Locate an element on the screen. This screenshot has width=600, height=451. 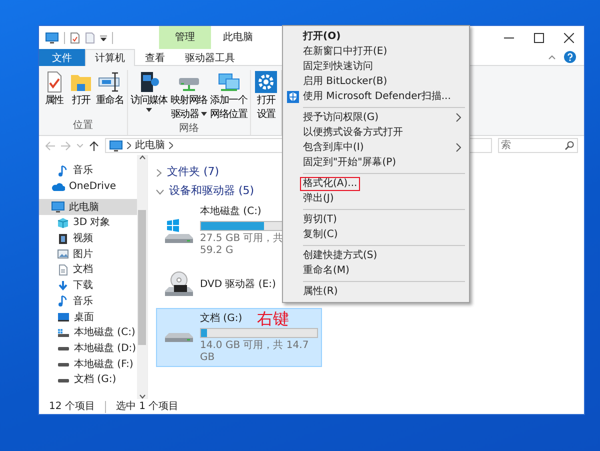
drive-name: 本地磁盘 (C:) is located at coordinates (231, 211).